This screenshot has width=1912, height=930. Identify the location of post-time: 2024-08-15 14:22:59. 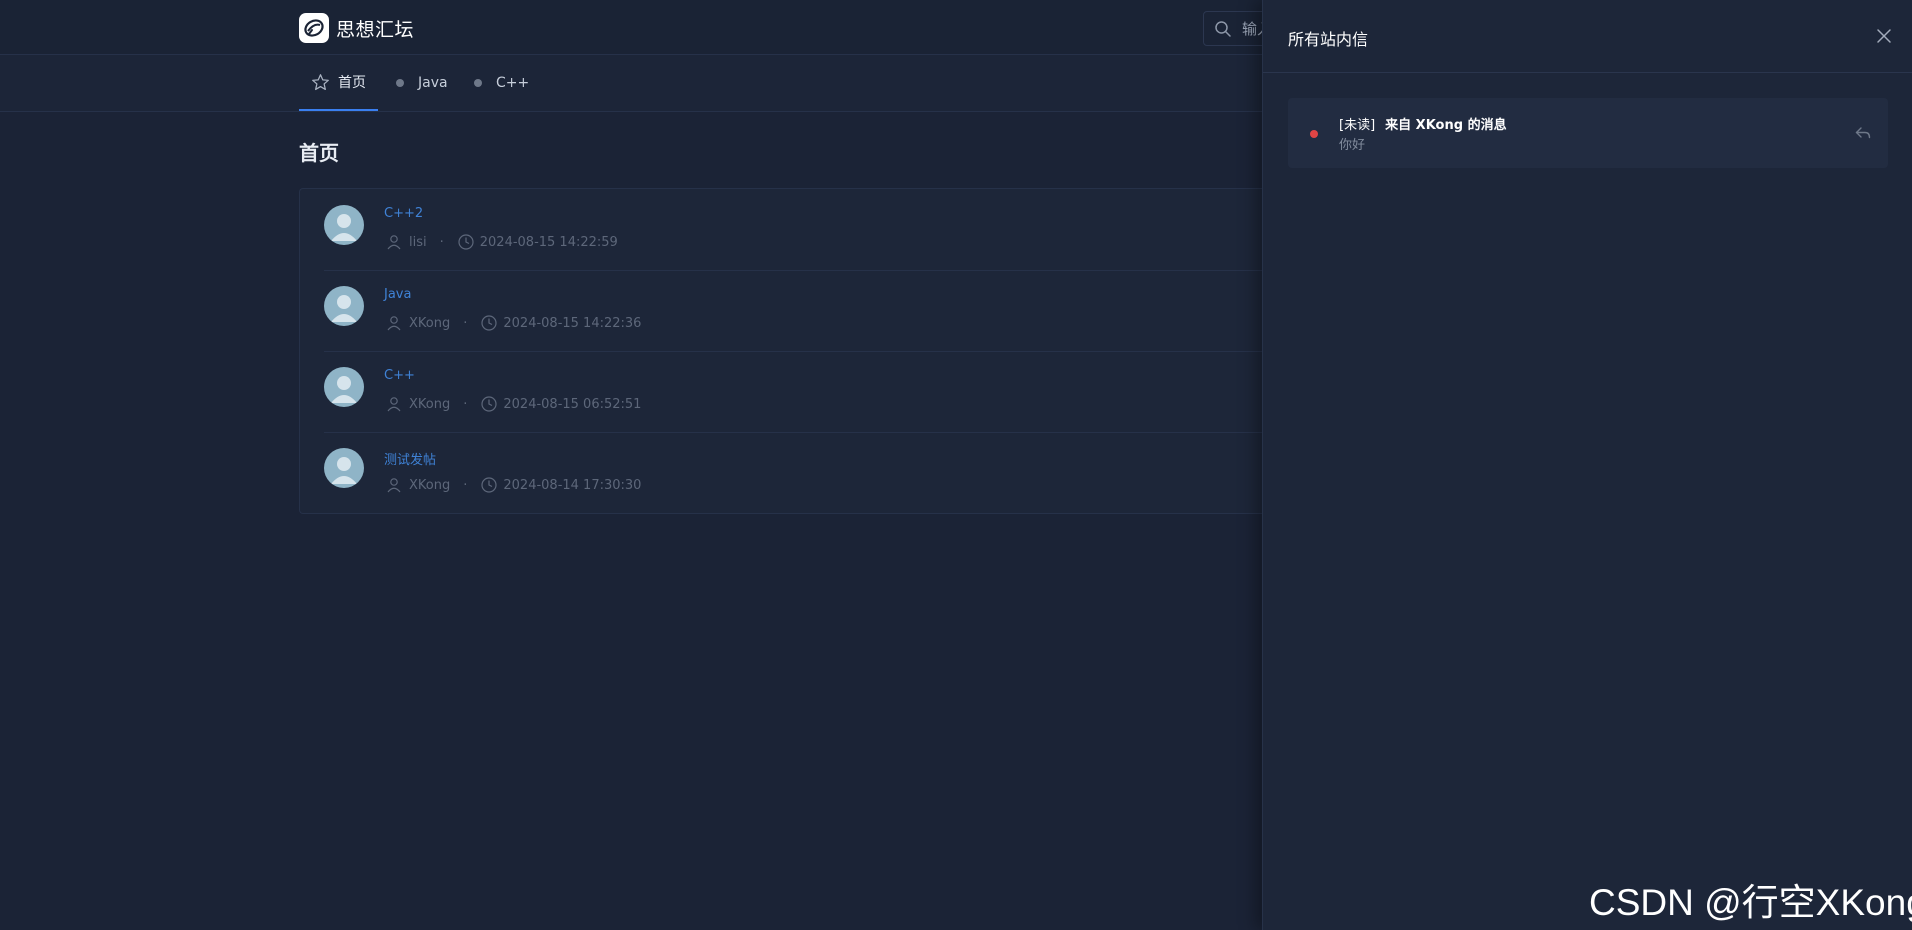
(548, 242).